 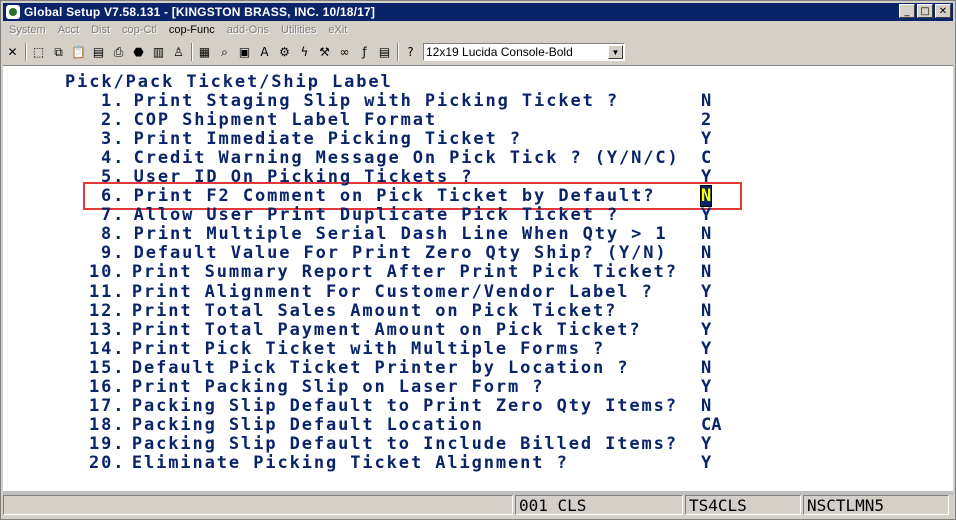 I want to click on help-book-button: ▣, so click(x=244, y=52).